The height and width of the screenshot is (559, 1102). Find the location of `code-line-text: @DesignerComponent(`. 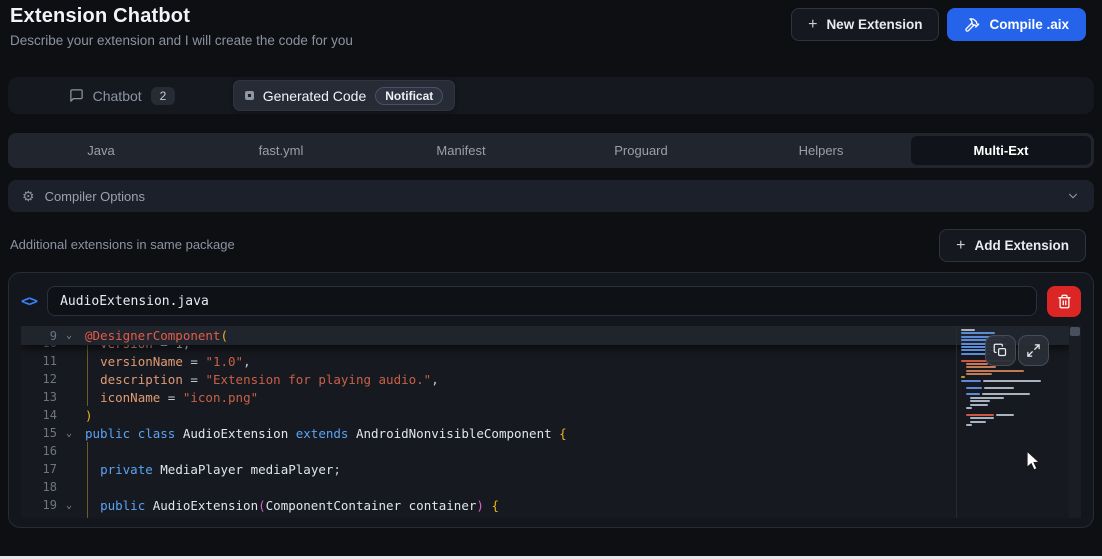

code-line-text: @DesignerComponent( is located at coordinates (156, 335).